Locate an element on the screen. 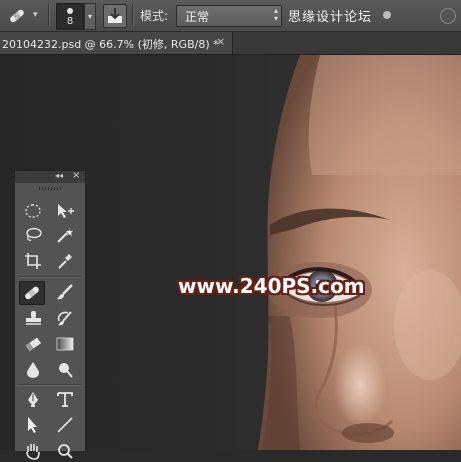  magic-wand-tool-icon is located at coordinates (65, 235).